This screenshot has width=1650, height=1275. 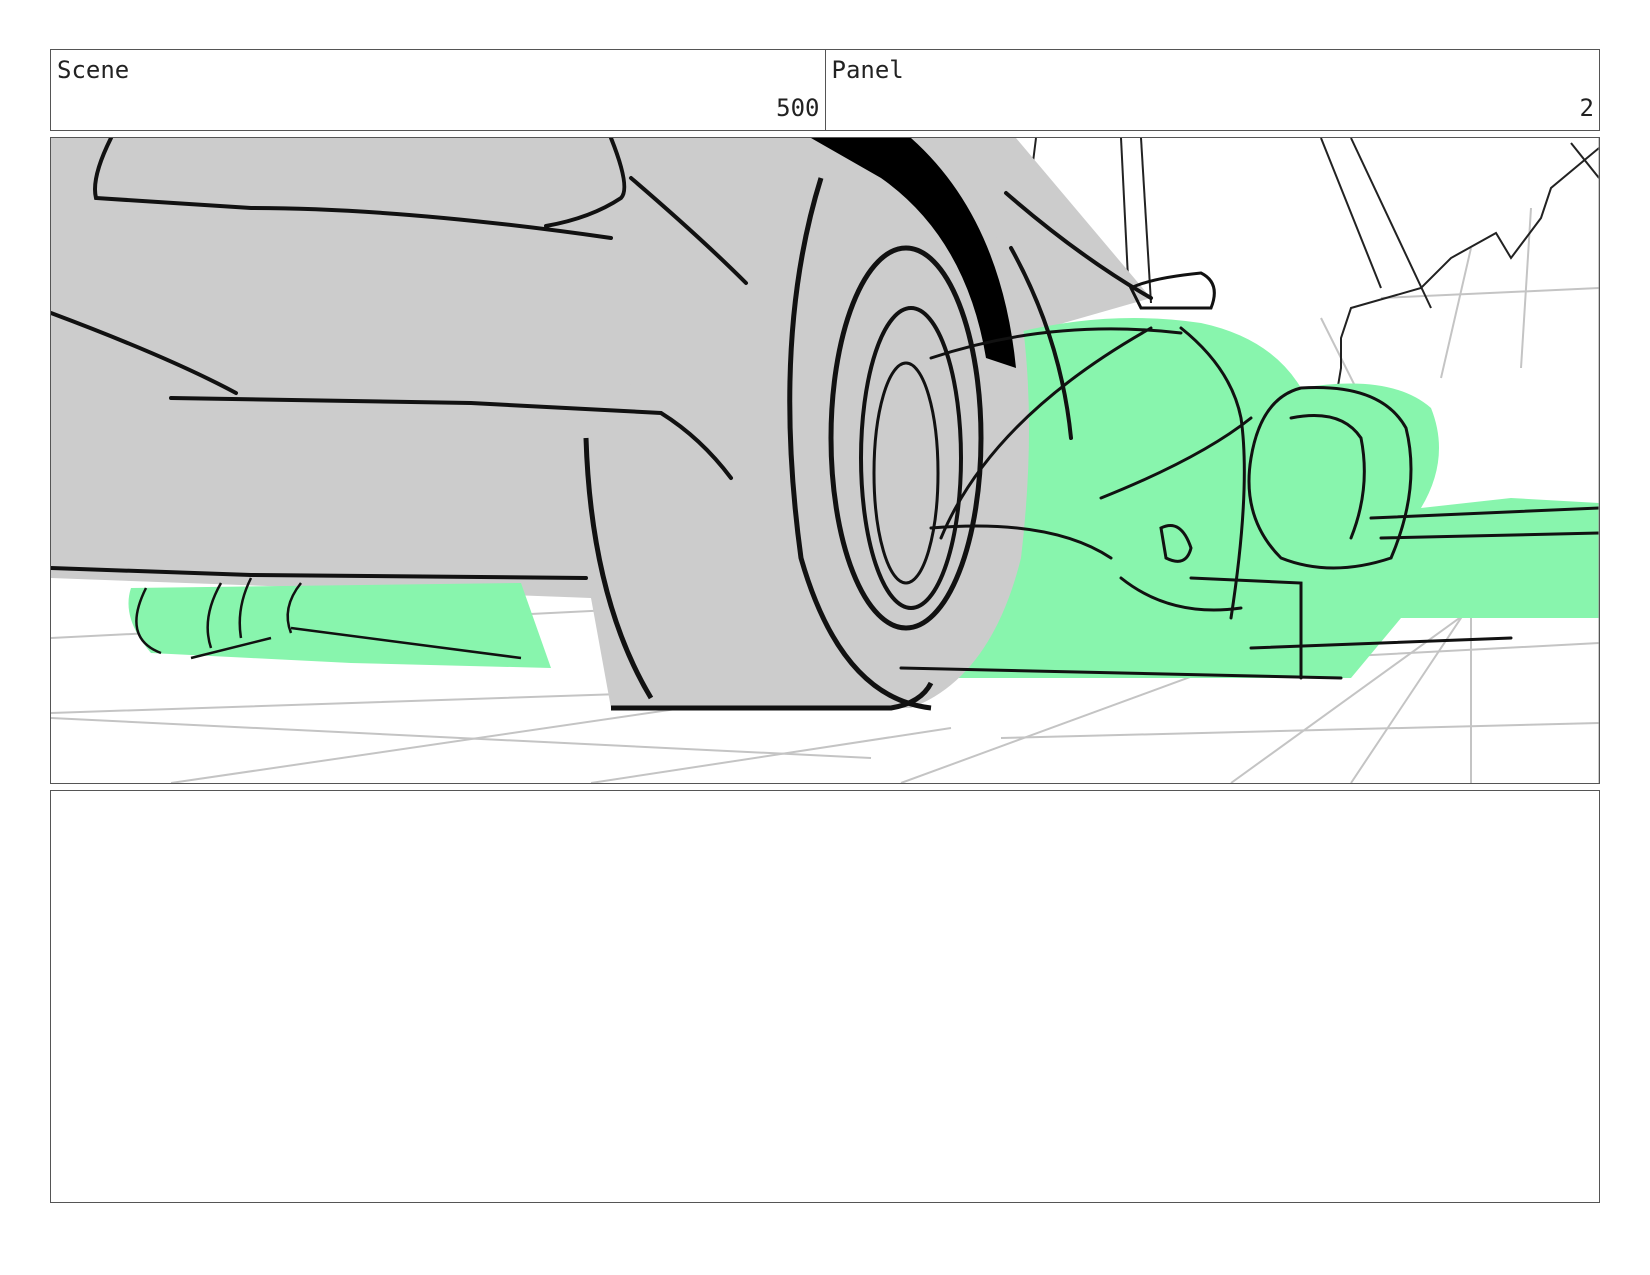 I want to click on panel-label: Panel, so click(x=867, y=70).